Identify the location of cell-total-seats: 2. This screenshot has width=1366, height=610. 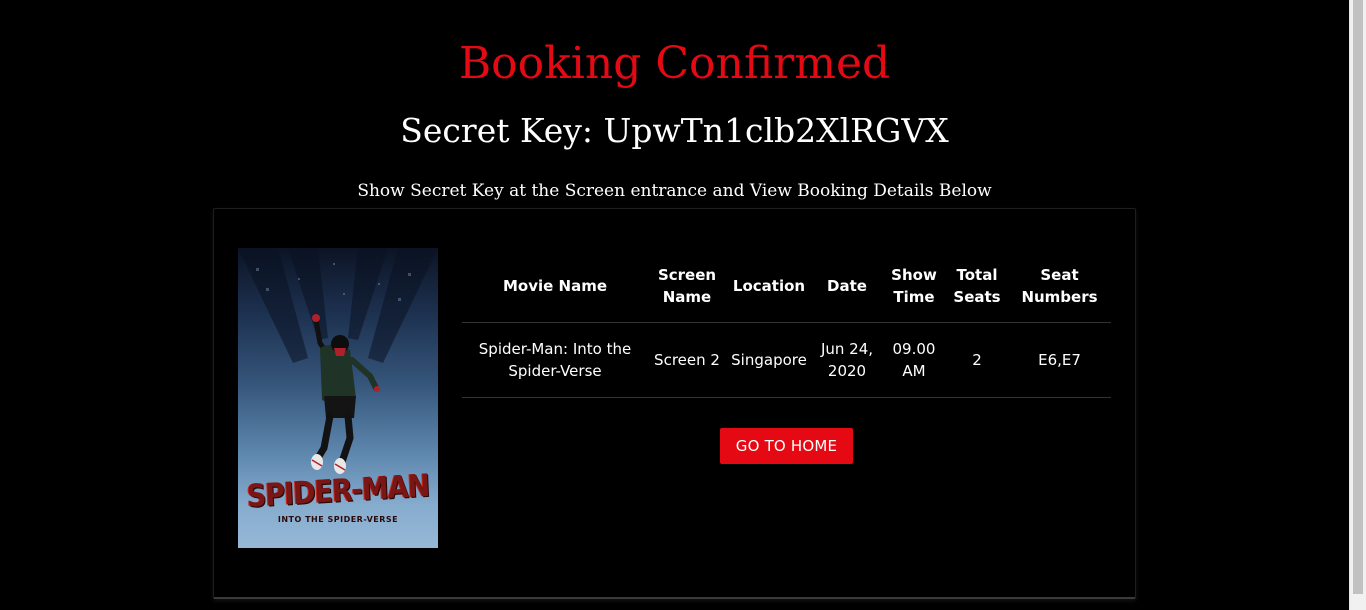
(977, 360).